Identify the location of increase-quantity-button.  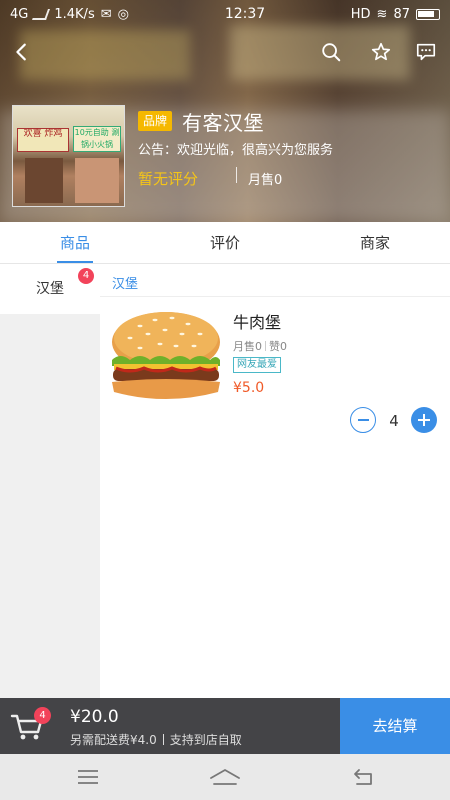
(424, 420).